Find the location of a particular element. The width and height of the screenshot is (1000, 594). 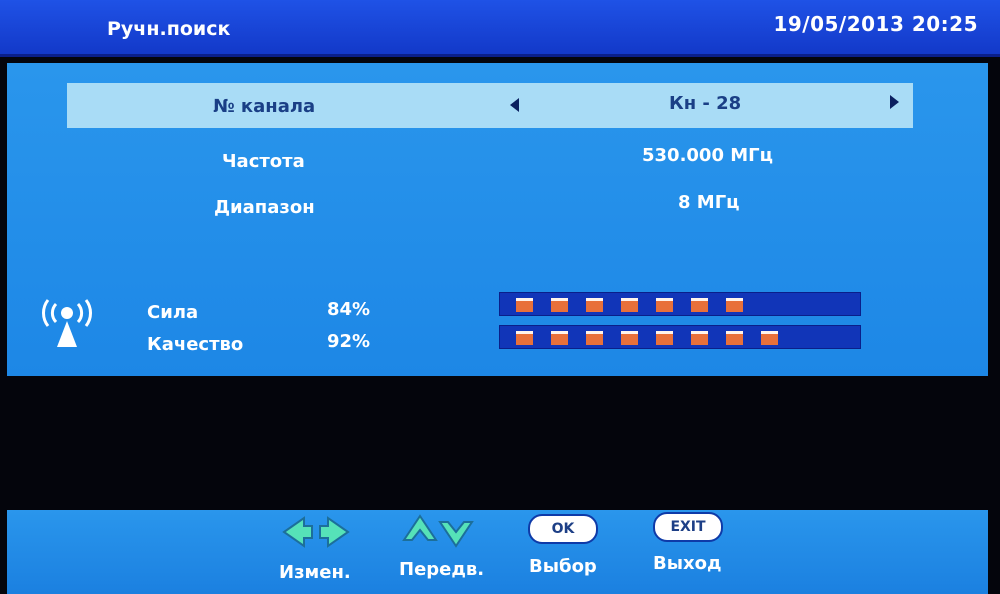

strength-label: Сила is located at coordinates (173, 312).